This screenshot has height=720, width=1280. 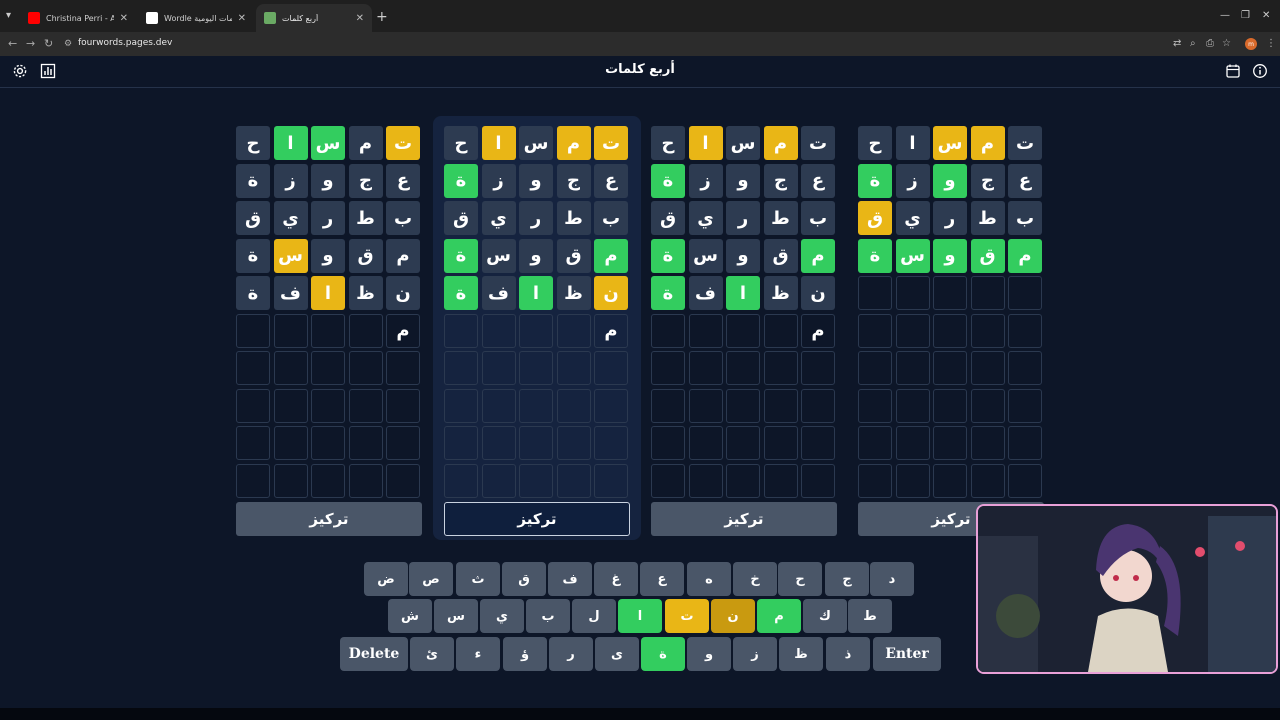 I want to click on keyboard-key: ف, so click(x=570, y=579).